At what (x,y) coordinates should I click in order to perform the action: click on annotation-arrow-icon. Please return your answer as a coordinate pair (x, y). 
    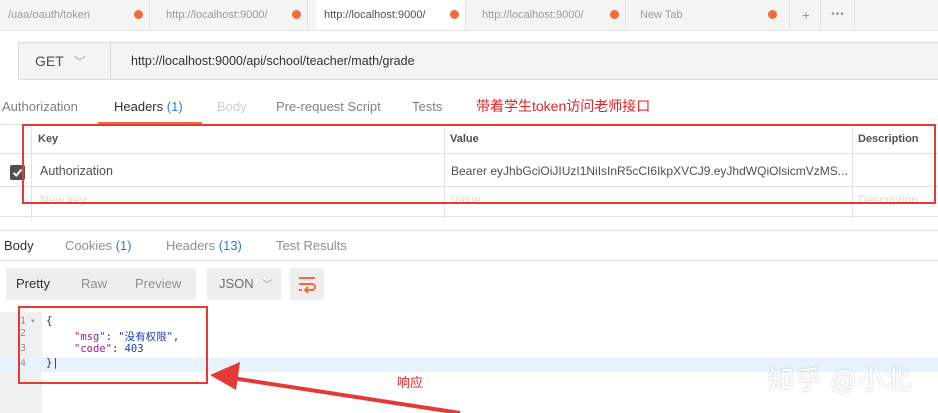
    Looking at the image, I should click on (335, 387).